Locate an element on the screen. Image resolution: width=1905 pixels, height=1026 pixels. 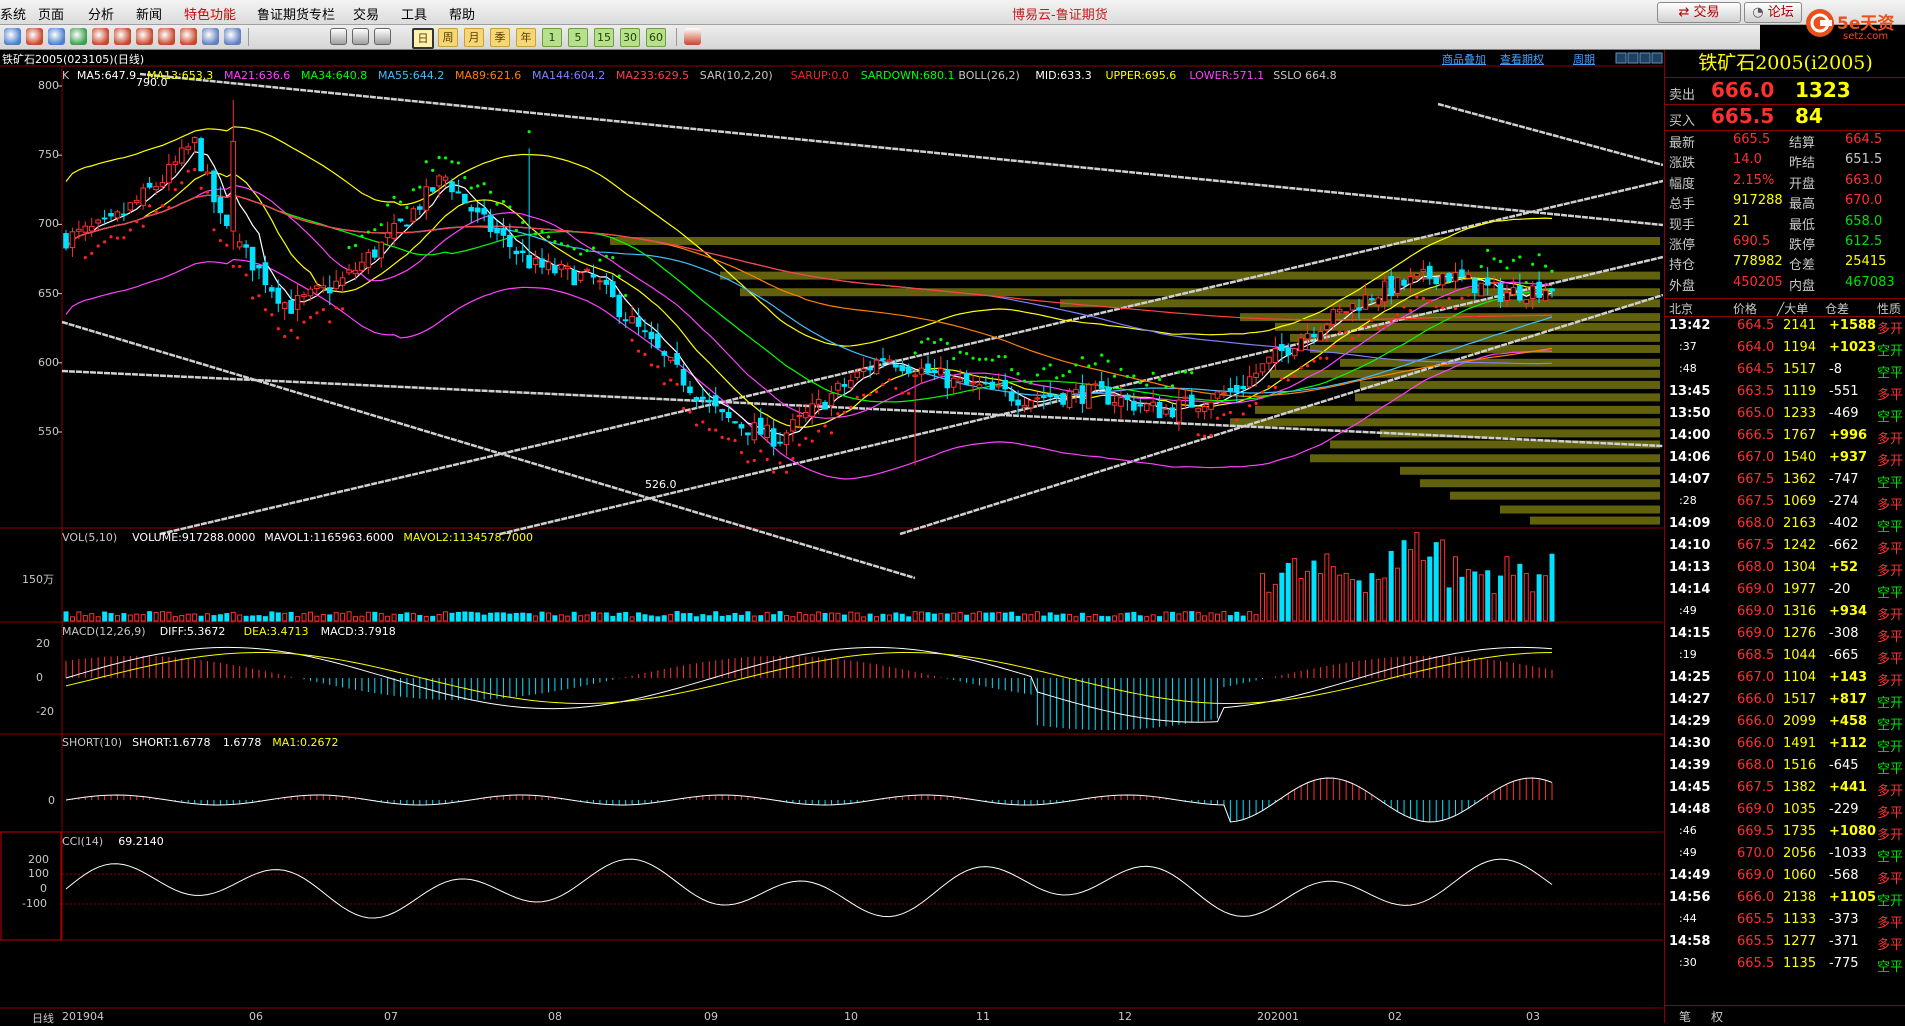
menu-analysis: 分析 is located at coordinates (101, 13).